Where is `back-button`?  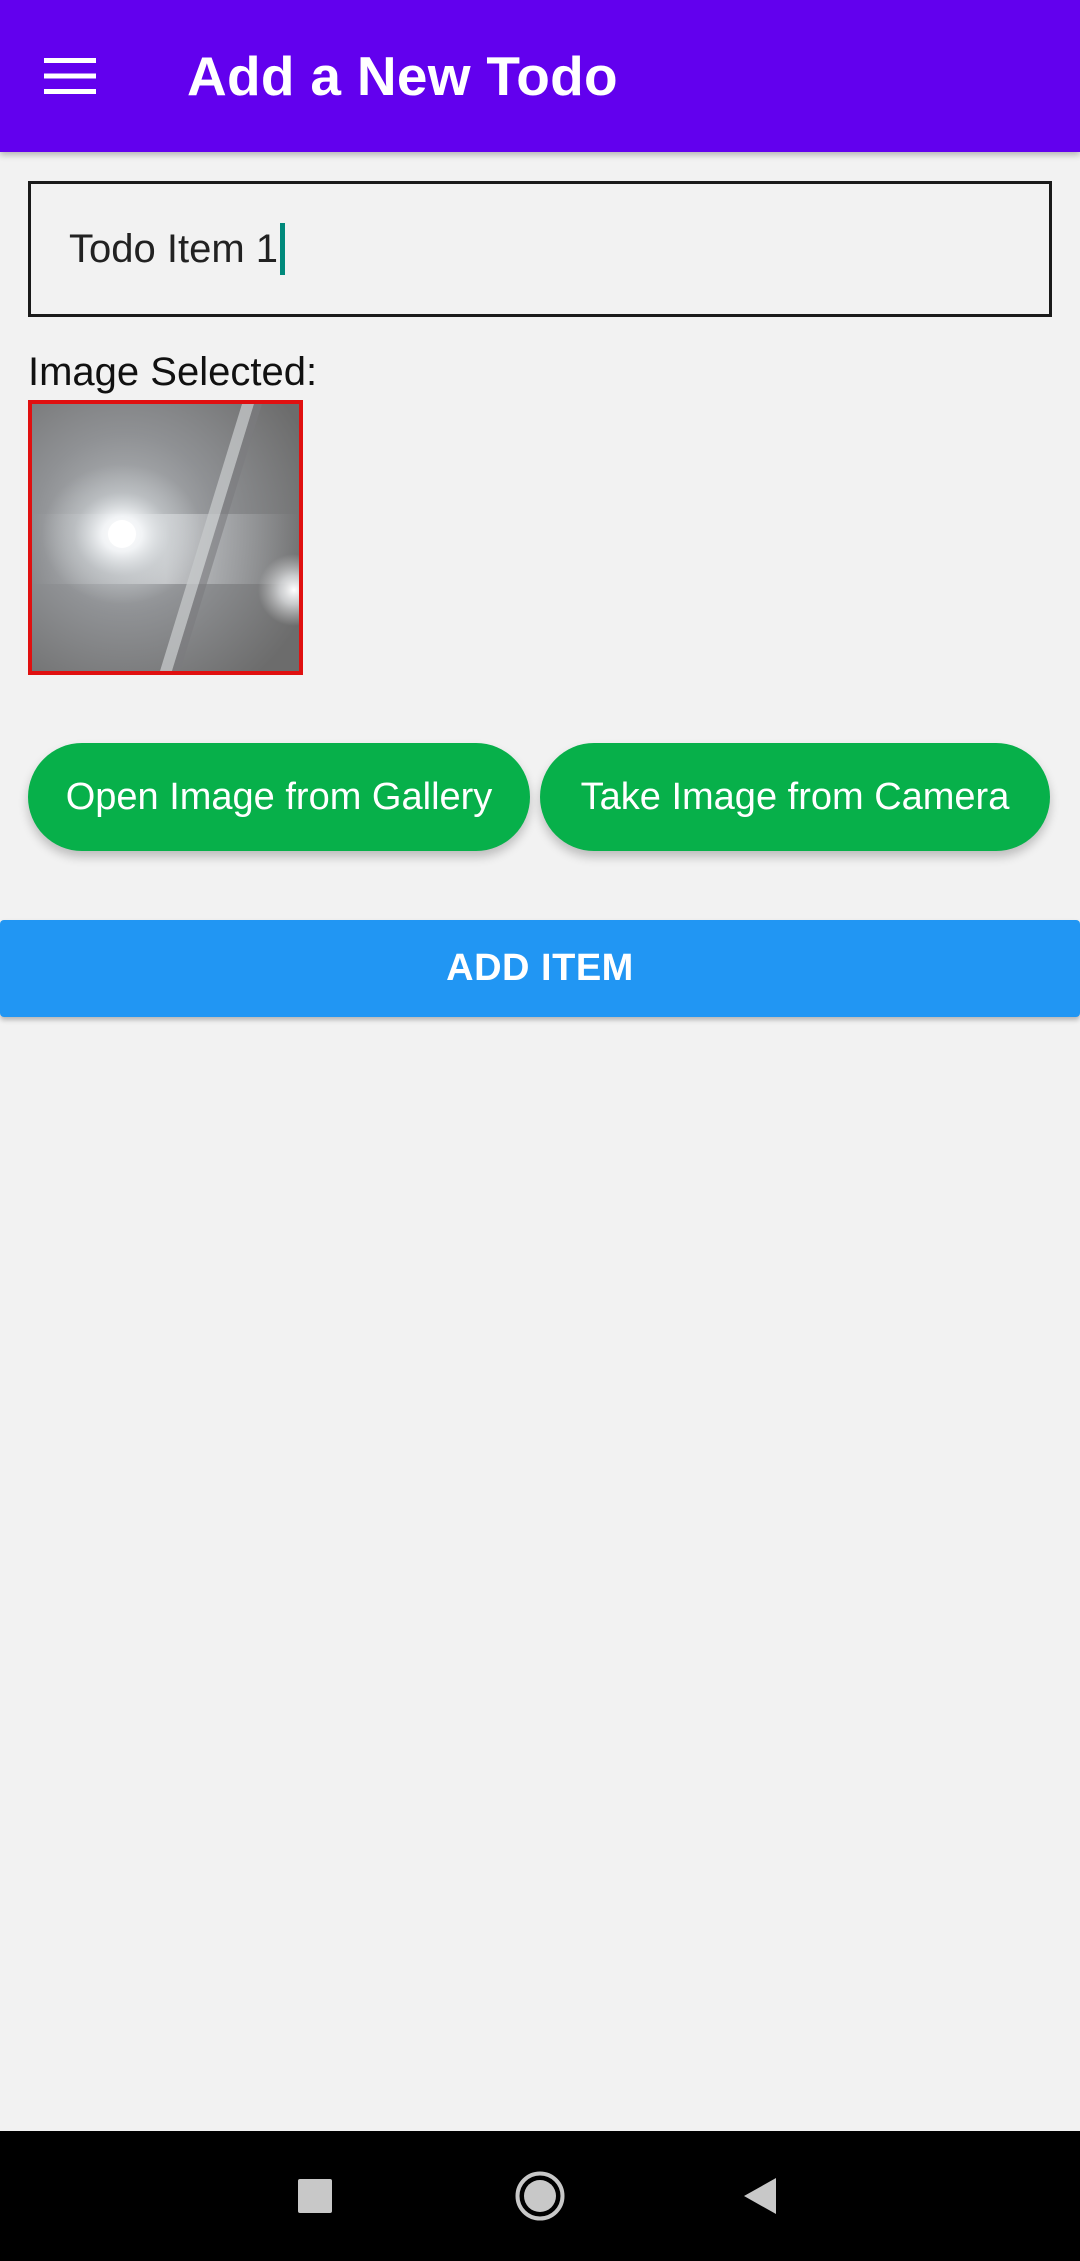
back-button is located at coordinates (760, 2196).